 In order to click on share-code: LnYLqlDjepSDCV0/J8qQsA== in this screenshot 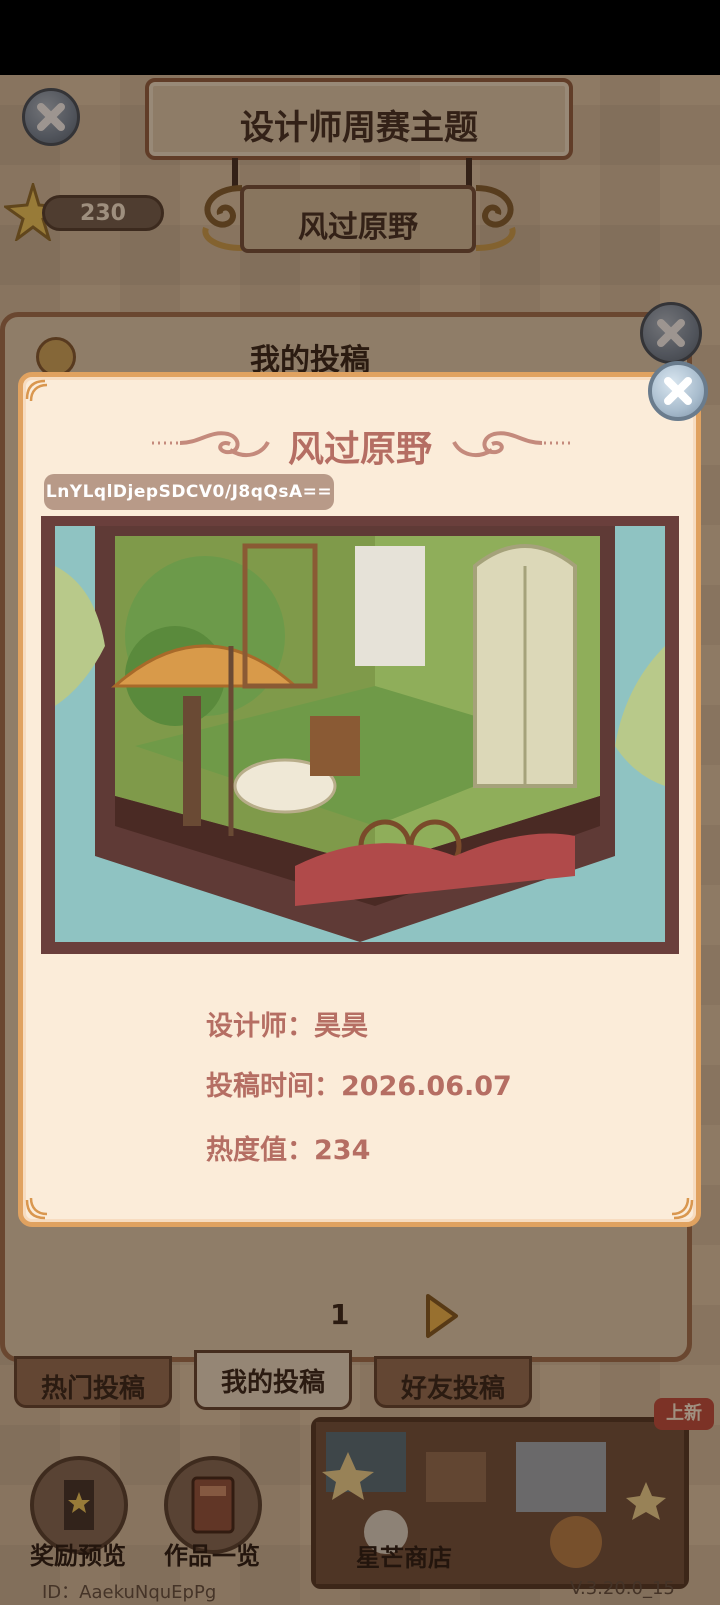, I will do `click(189, 492)`.